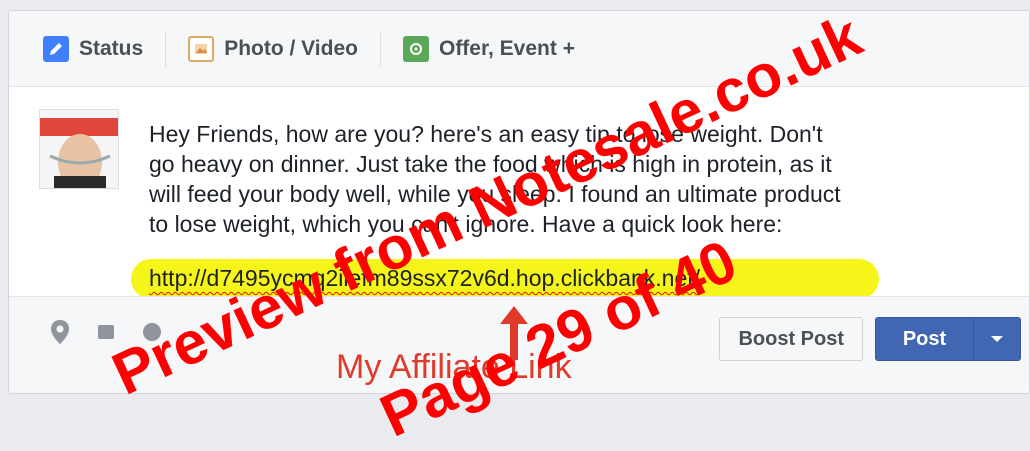 The width and height of the screenshot is (1030, 451). I want to click on tab-photo-video: Photo / Video, so click(273, 49).